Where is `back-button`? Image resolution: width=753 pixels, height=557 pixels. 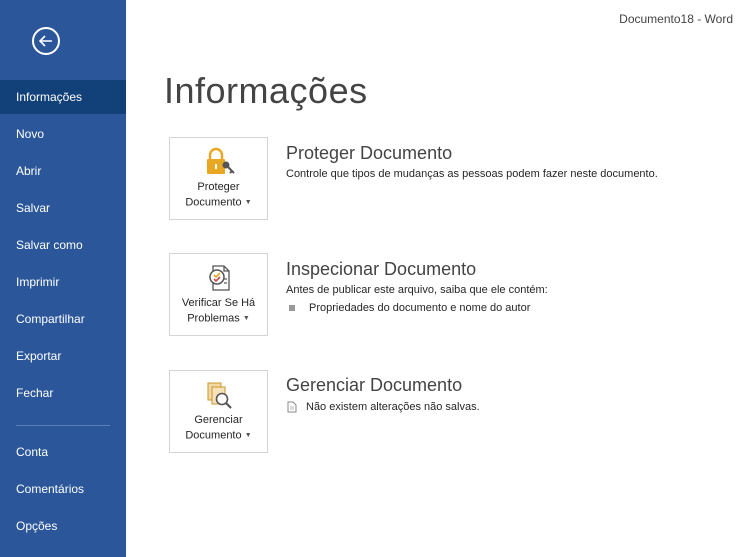
back-button is located at coordinates (46, 41).